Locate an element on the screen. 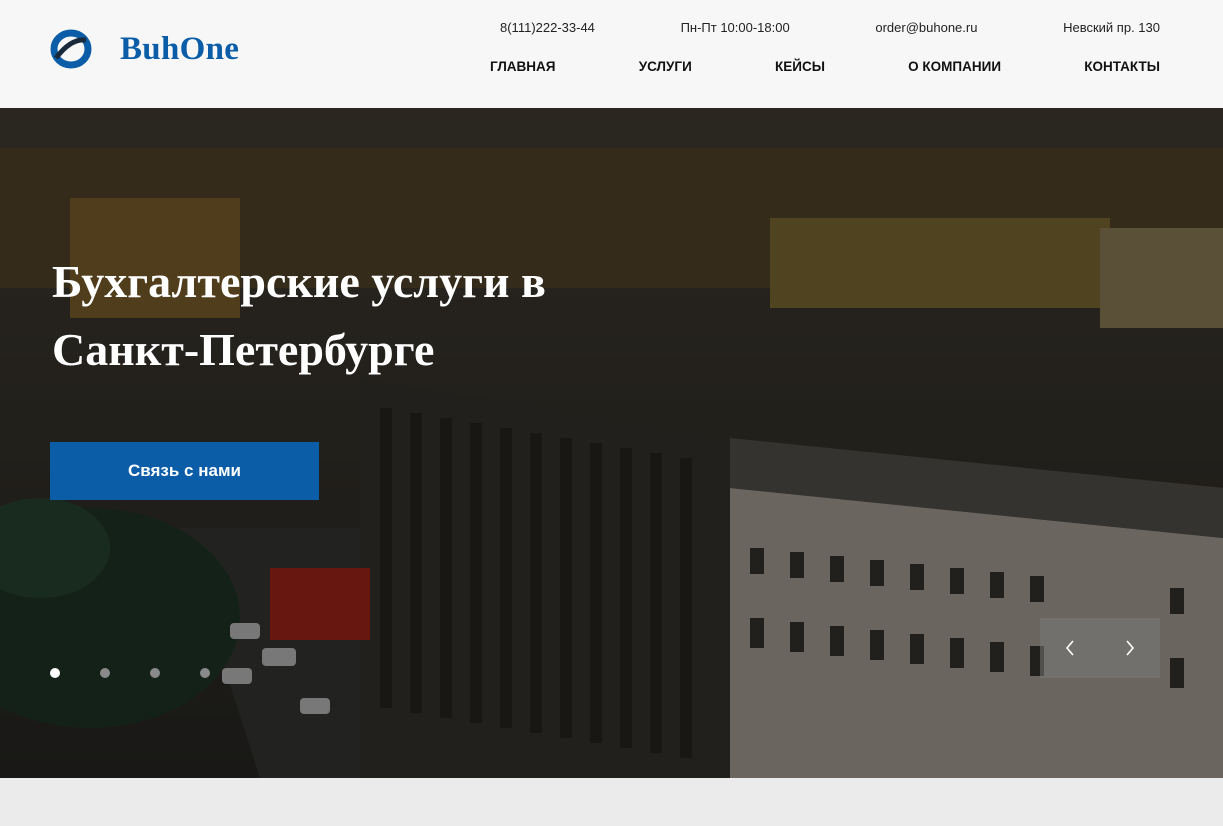  chevron-right-icon is located at coordinates (1130, 648).